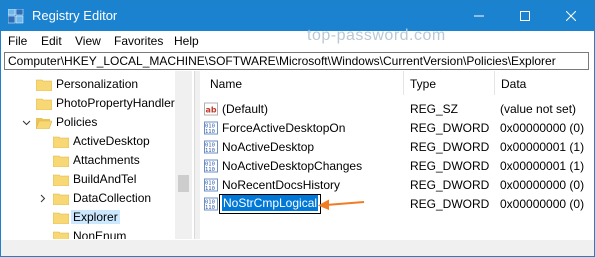 The image size is (595, 257). I want to click on tree-scrollbar, so click(183, 155).